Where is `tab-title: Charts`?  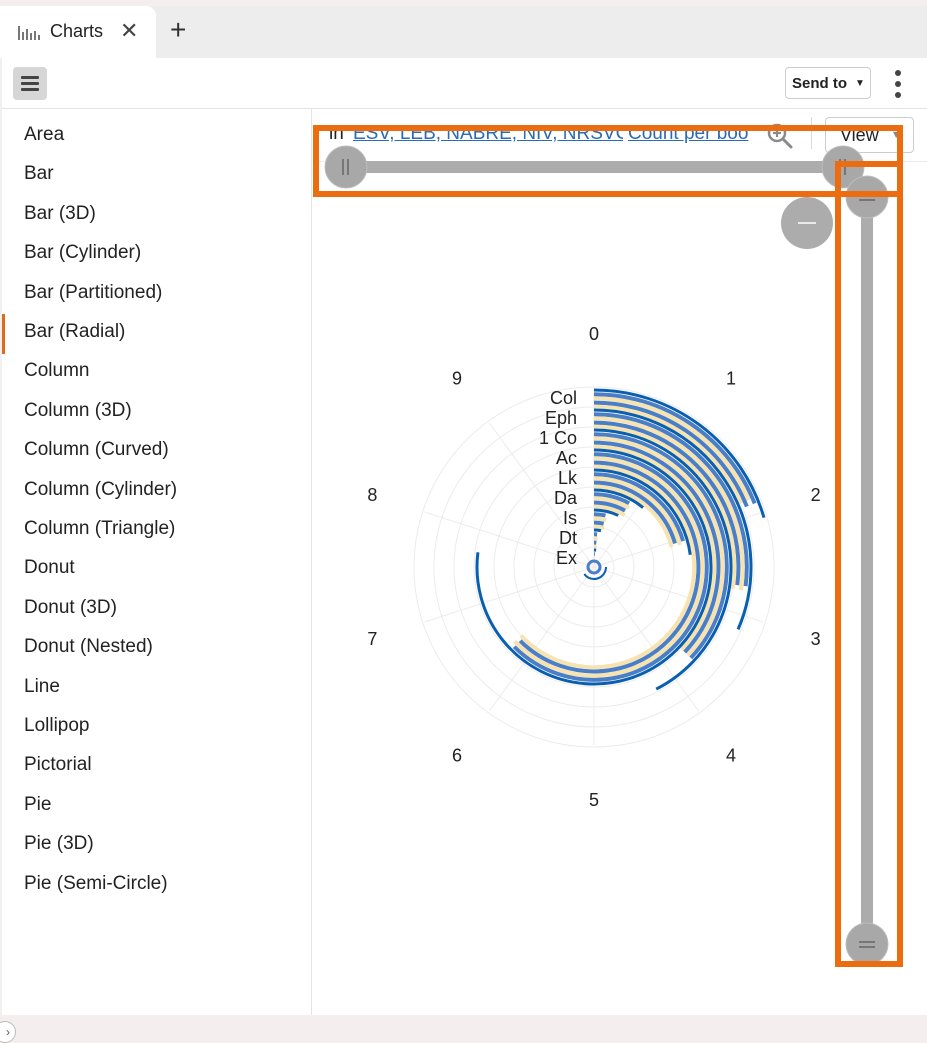 tab-title: Charts is located at coordinates (76, 31).